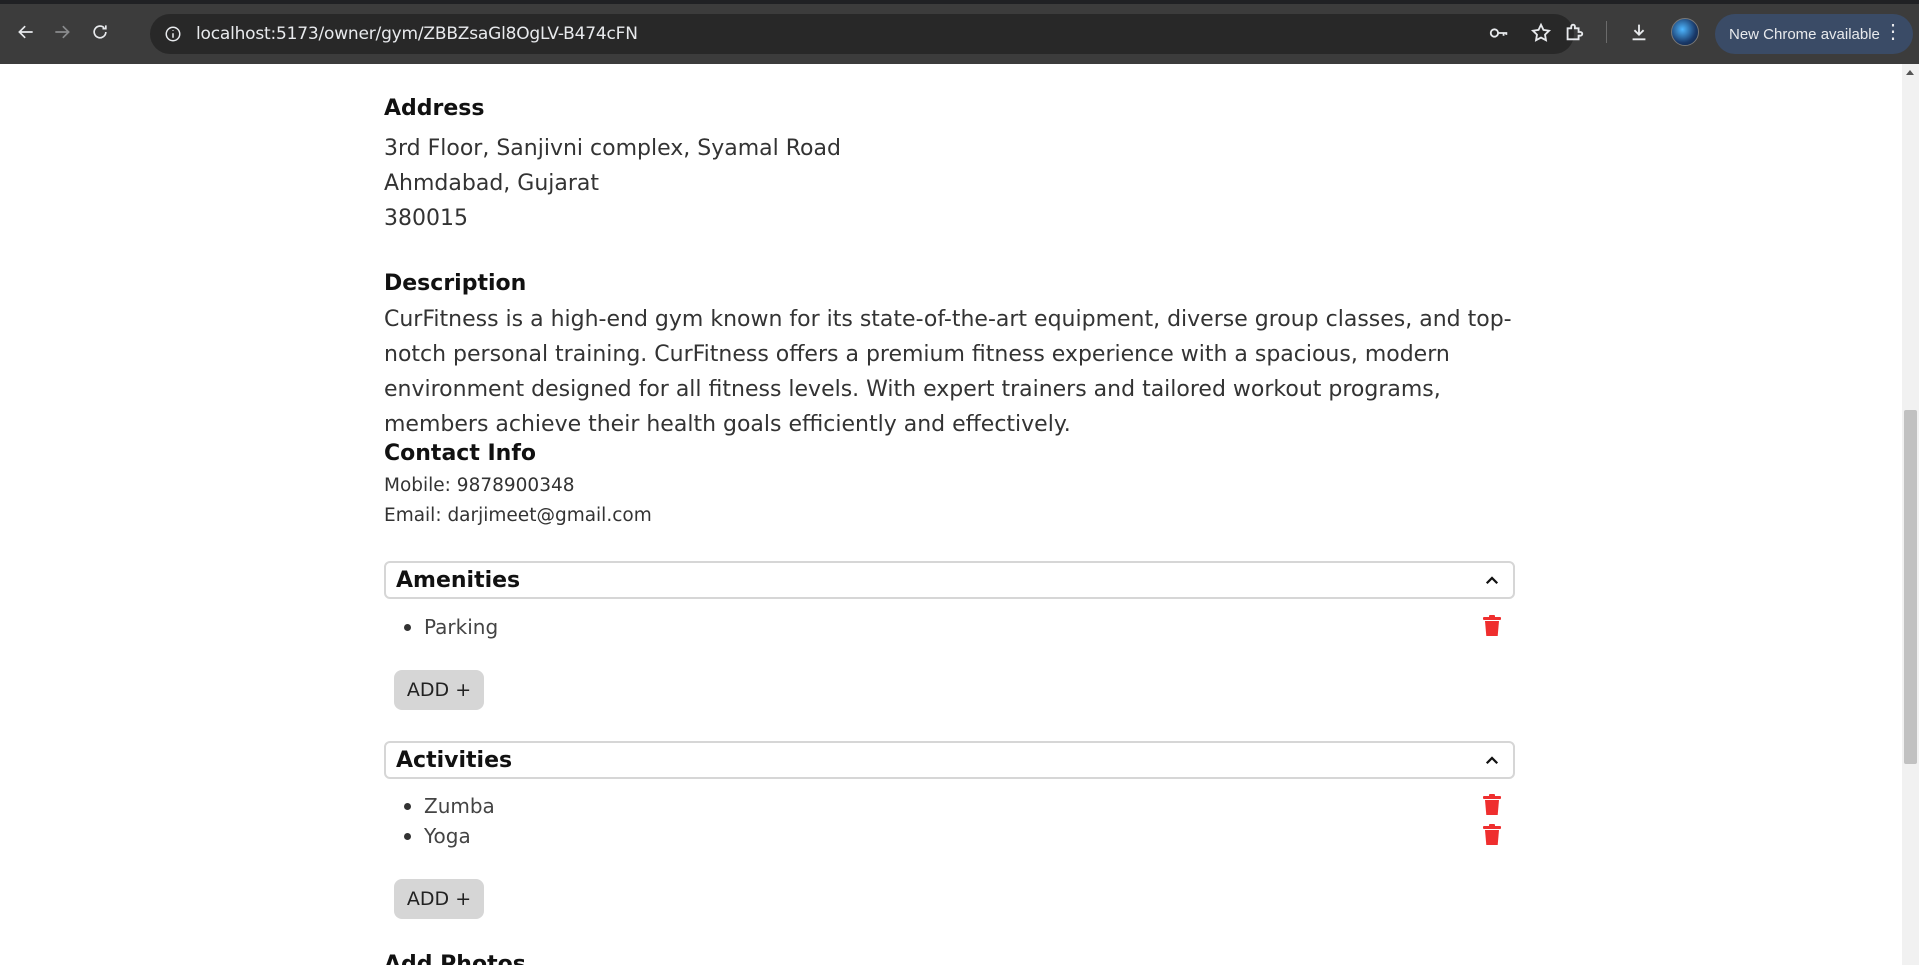 Image resolution: width=1919 pixels, height=965 pixels. I want to click on puzzle-icon, so click(1575, 32).